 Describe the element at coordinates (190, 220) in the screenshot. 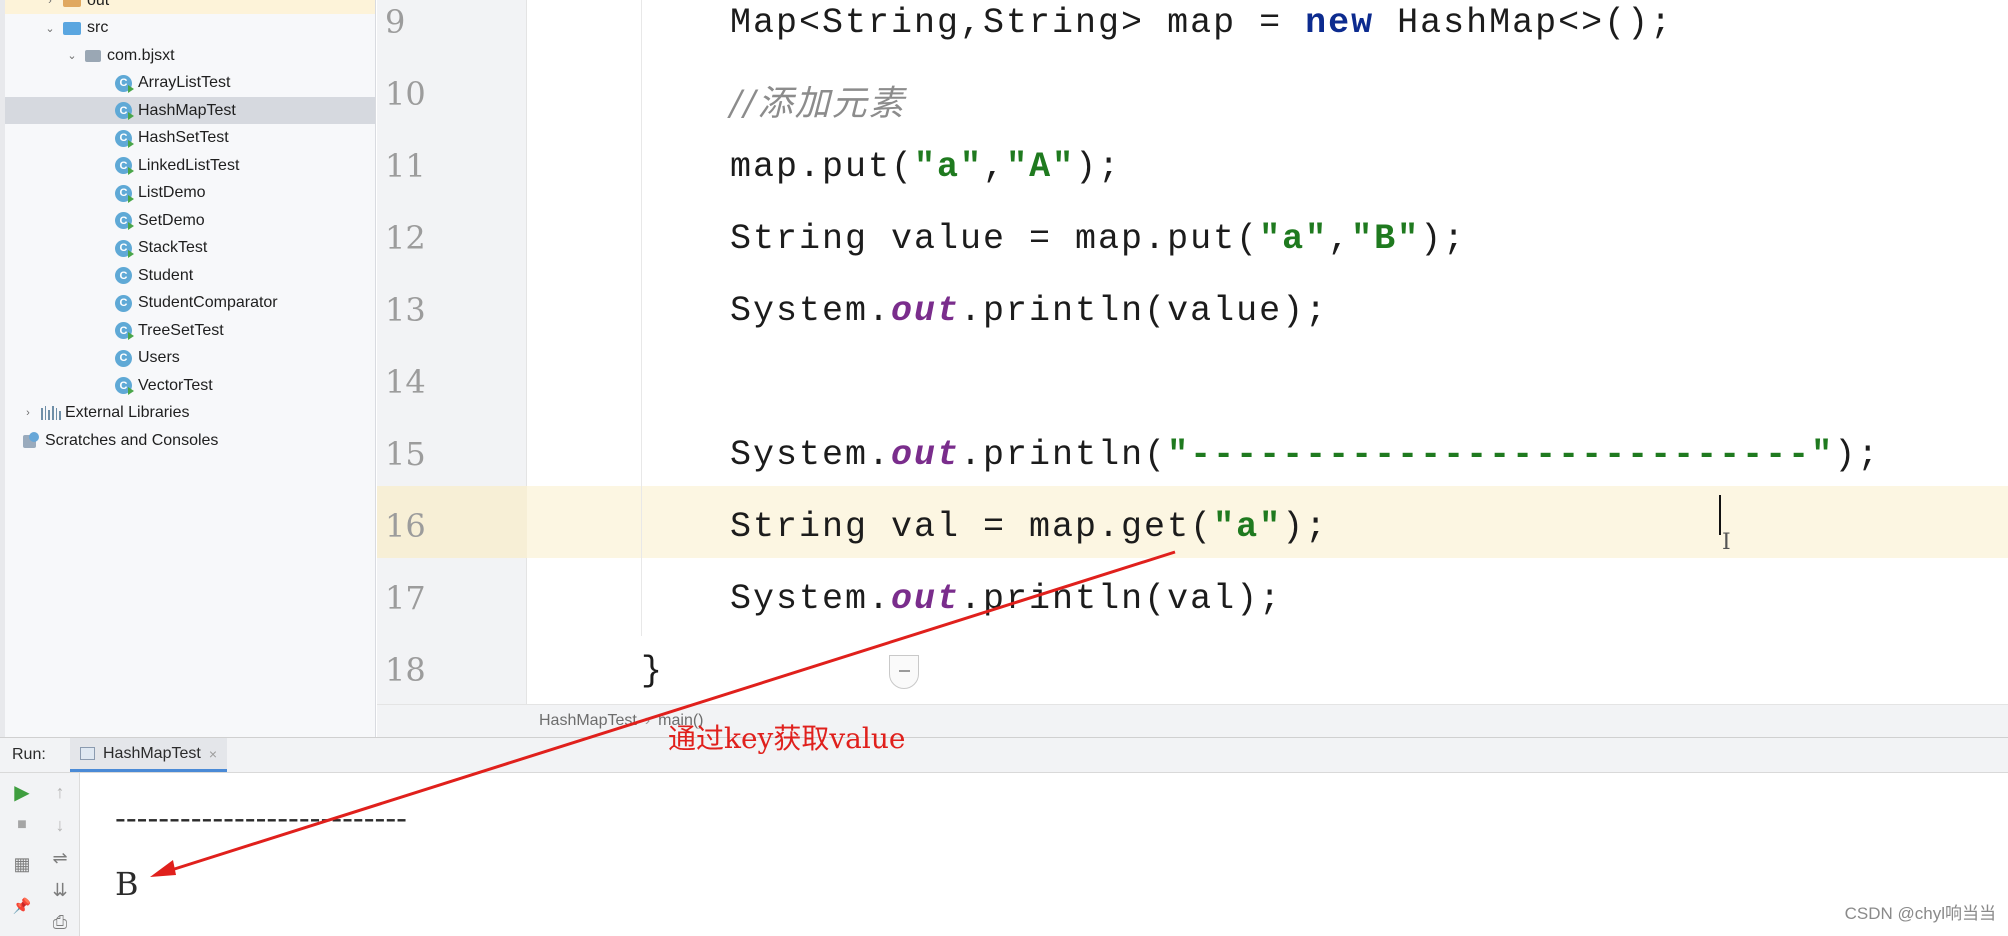

I see `tree-item-setdemo: C SetDemo` at that location.